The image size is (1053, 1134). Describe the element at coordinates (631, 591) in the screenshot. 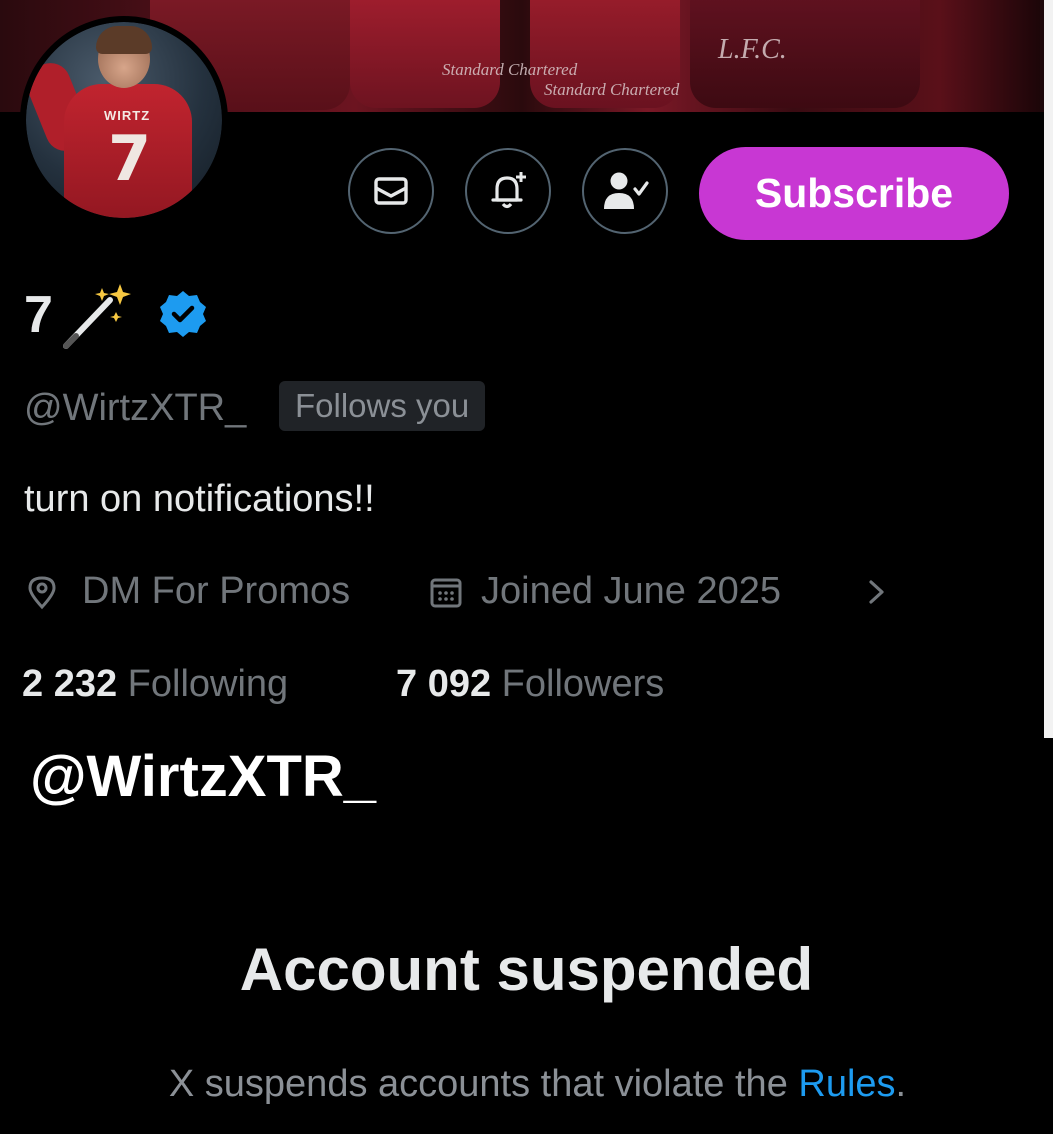

I see `profile-joined-date: Joined June 2025` at that location.